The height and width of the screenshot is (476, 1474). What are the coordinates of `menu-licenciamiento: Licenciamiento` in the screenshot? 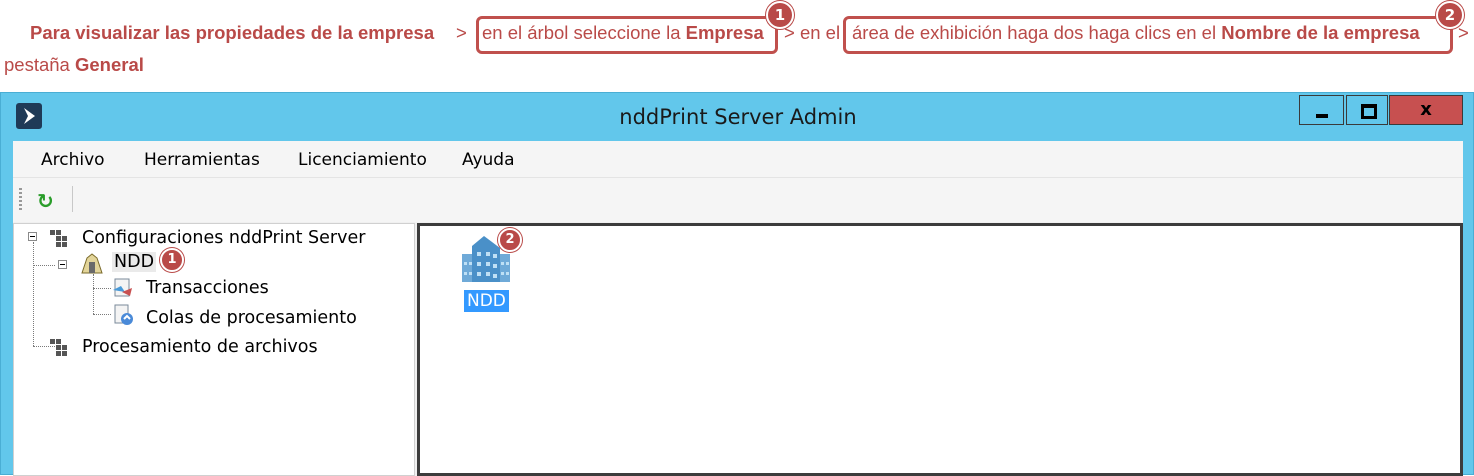 It's located at (362, 160).